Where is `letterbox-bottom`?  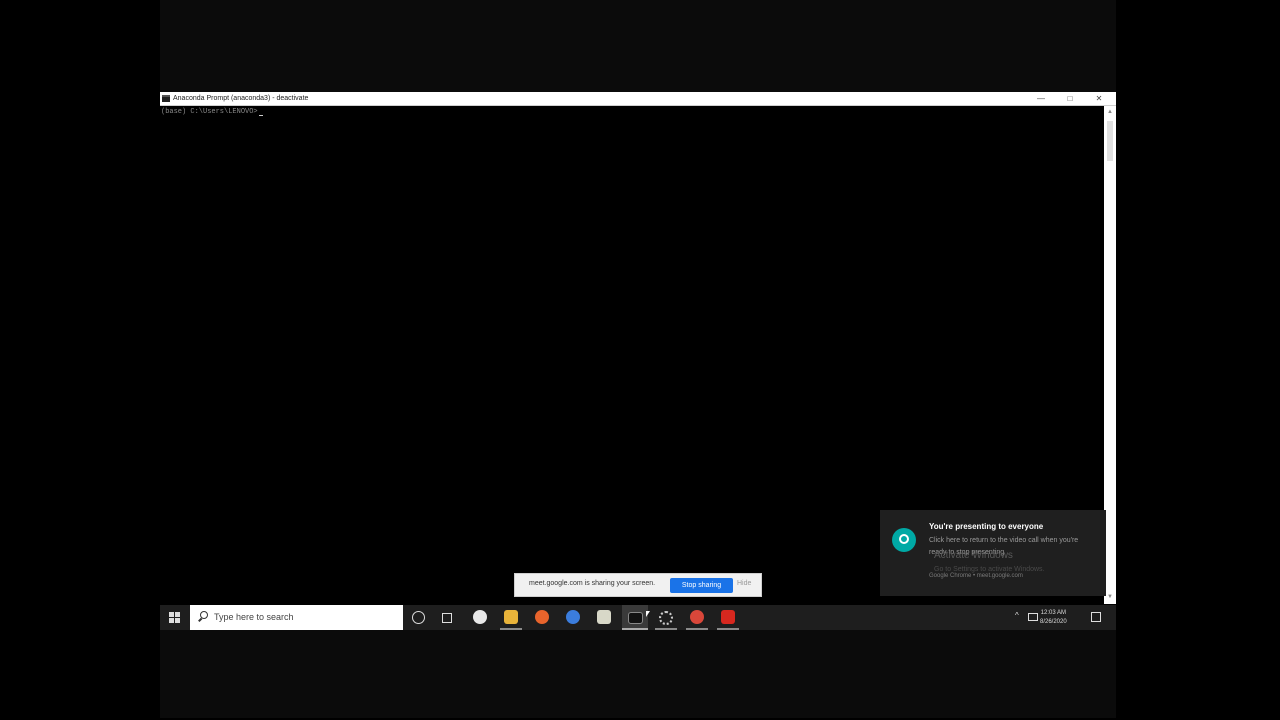
letterbox-bottom is located at coordinates (638, 674).